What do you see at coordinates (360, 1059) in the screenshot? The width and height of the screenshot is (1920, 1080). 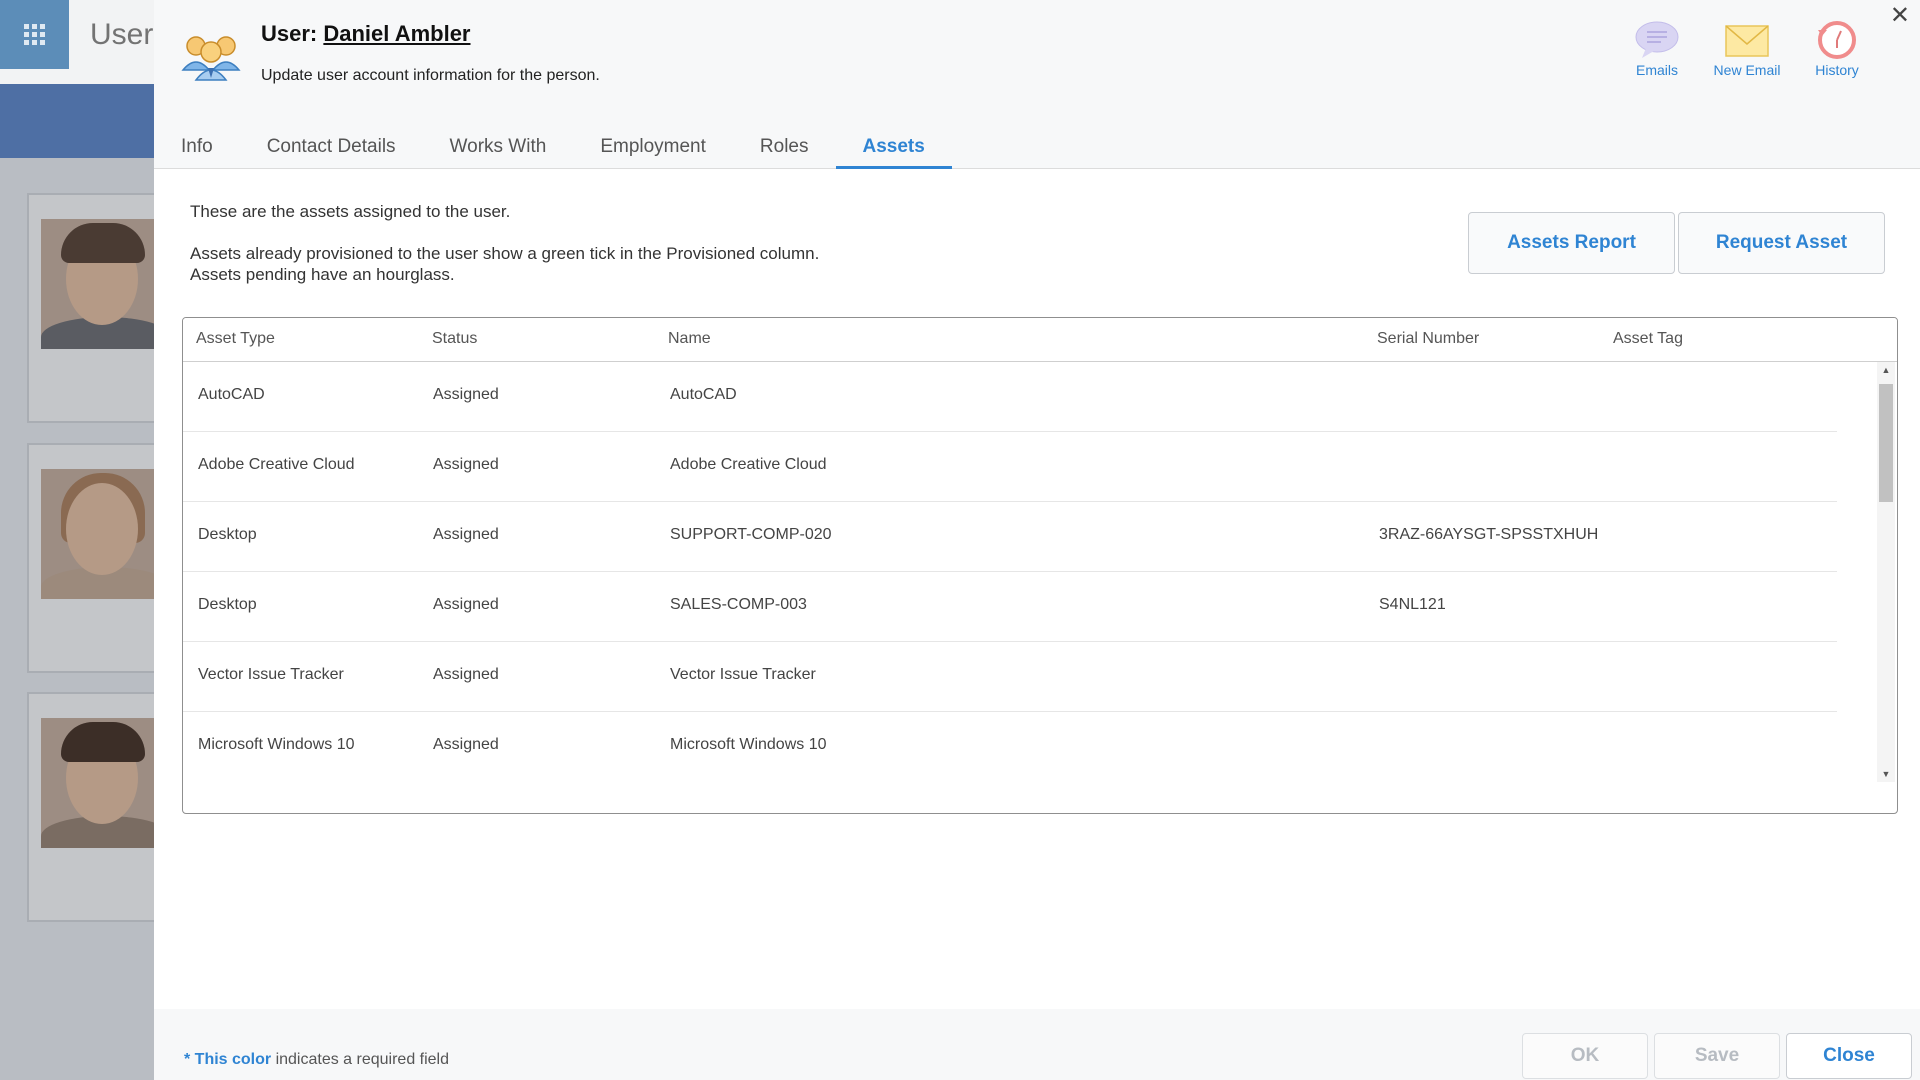 I see `required-note-text: indicates a required field` at bounding box center [360, 1059].